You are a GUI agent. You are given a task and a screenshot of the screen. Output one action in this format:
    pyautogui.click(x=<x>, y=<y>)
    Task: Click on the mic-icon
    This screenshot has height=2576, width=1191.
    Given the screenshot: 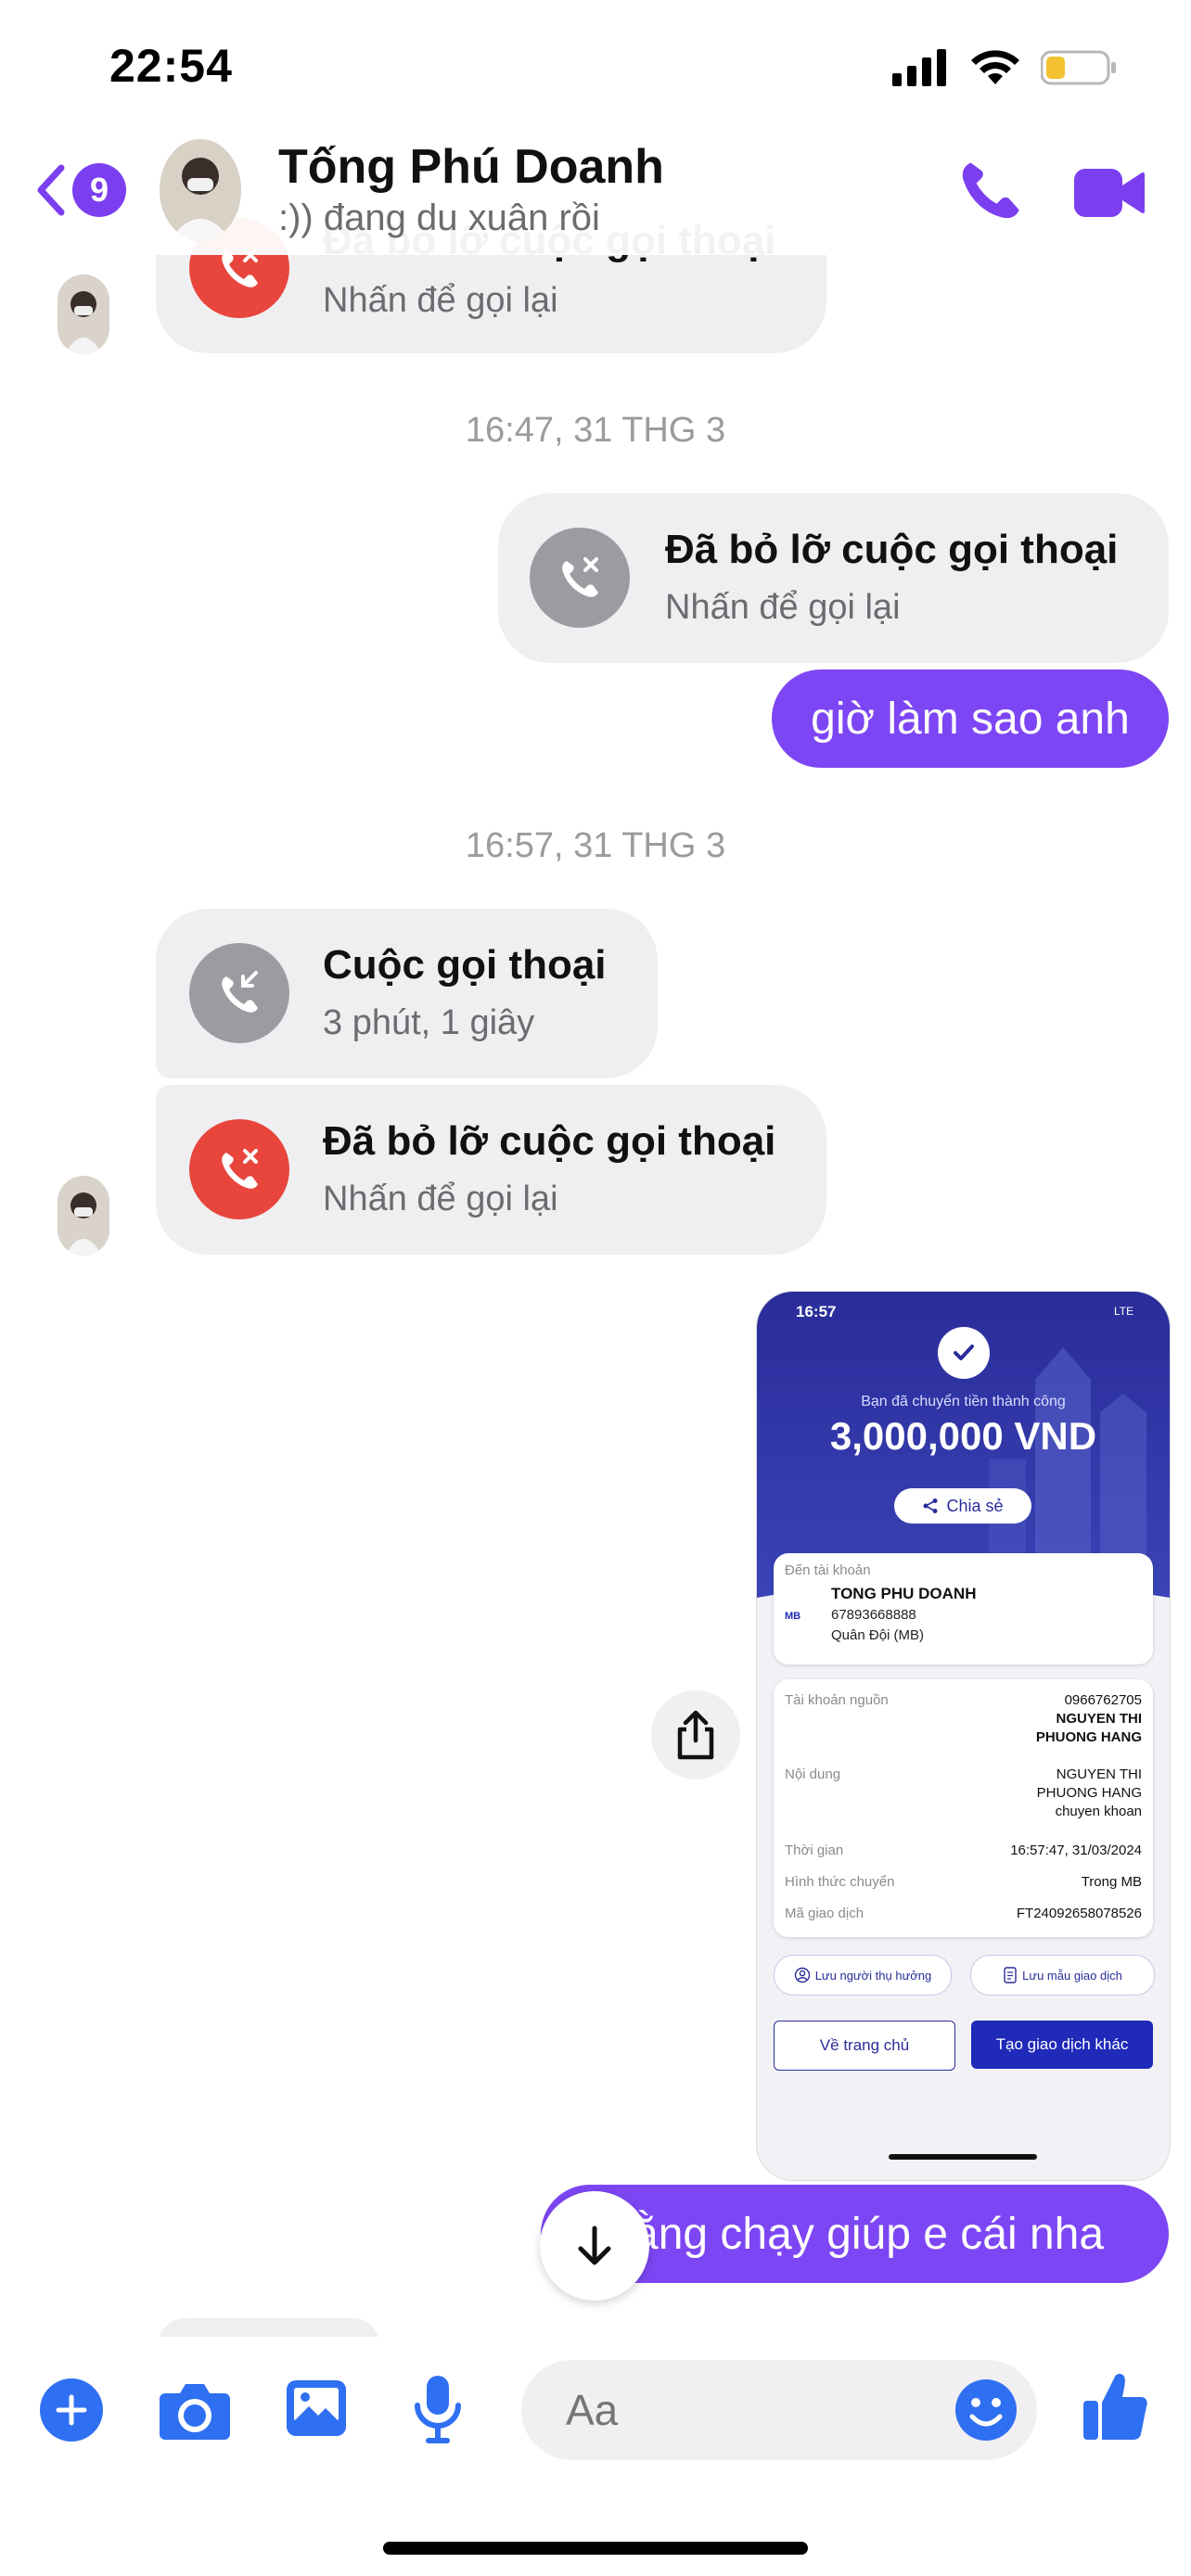 What is the action you would take?
    pyautogui.click(x=438, y=2409)
    